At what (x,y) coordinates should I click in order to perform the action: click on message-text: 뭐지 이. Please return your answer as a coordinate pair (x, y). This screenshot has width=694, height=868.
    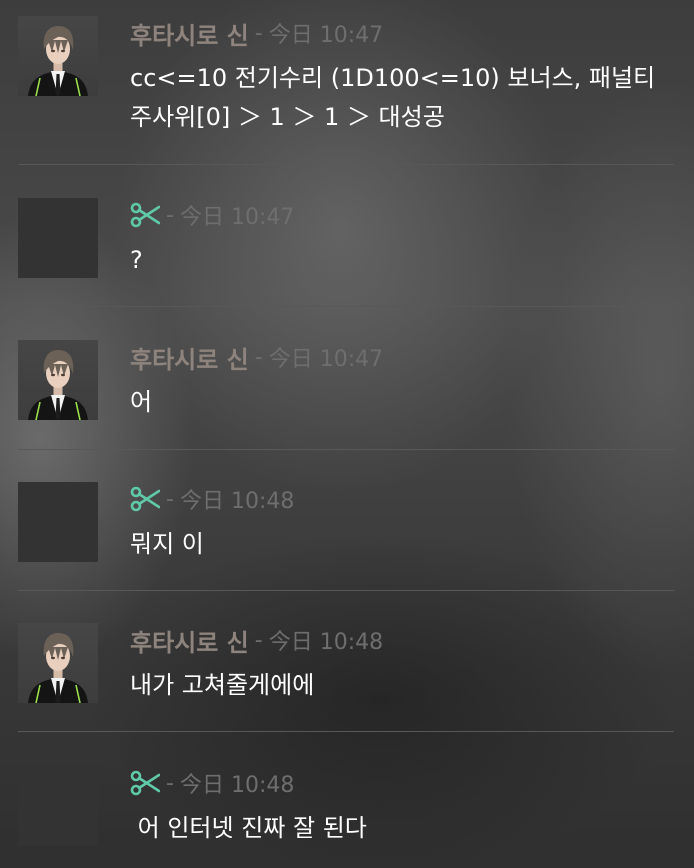
    Looking at the image, I should click on (167, 544).